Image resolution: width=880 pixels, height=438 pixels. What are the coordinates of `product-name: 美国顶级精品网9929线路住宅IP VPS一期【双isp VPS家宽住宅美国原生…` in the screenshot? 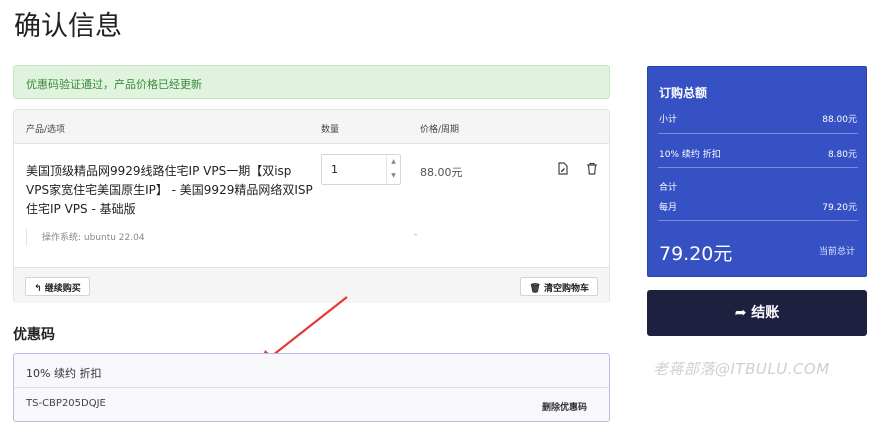 It's located at (169, 190).